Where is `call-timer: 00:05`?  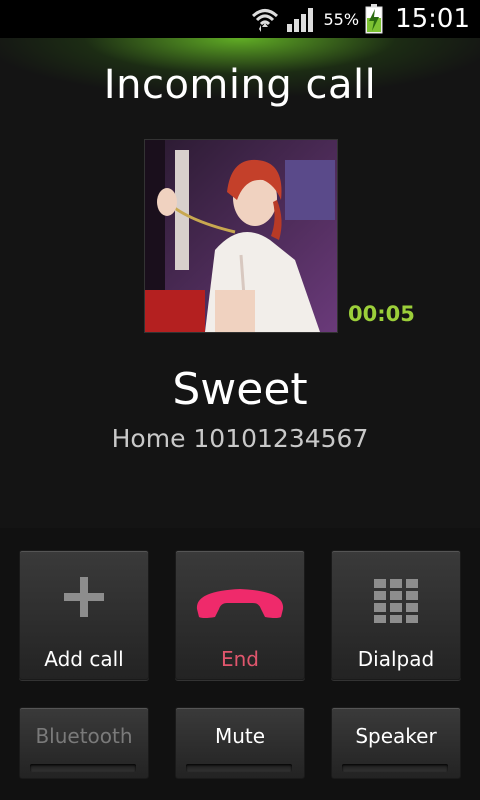
call-timer: 00:05 is located at coordinates (381, 314).